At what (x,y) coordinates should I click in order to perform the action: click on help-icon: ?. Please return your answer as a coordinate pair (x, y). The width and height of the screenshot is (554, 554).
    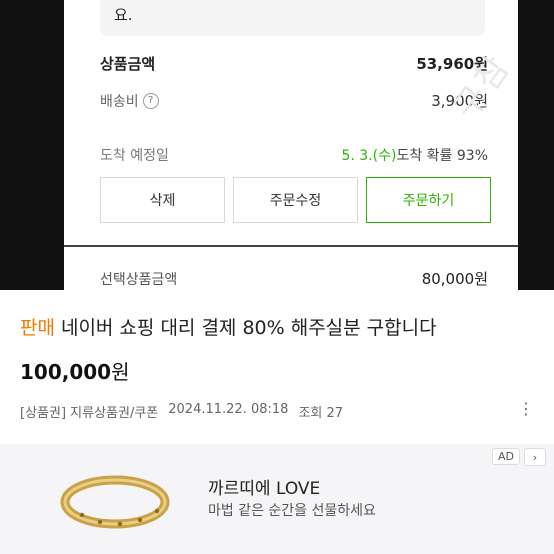
    Looking at the image, I should click on (150, 100).